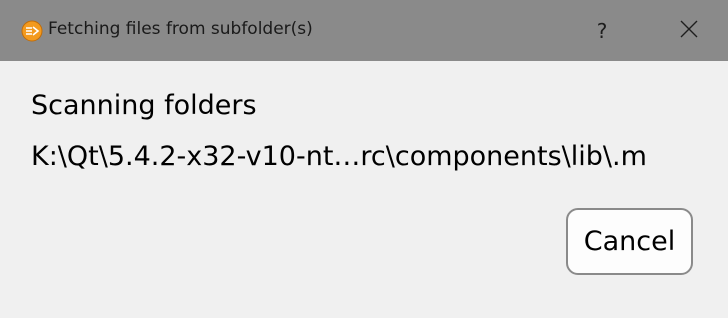 This screenshot has width=728, height=318. What do you see at coordinates (32, 31) in the screenshot?
I see `app-logo-icon` at bounding box center [32, 31].